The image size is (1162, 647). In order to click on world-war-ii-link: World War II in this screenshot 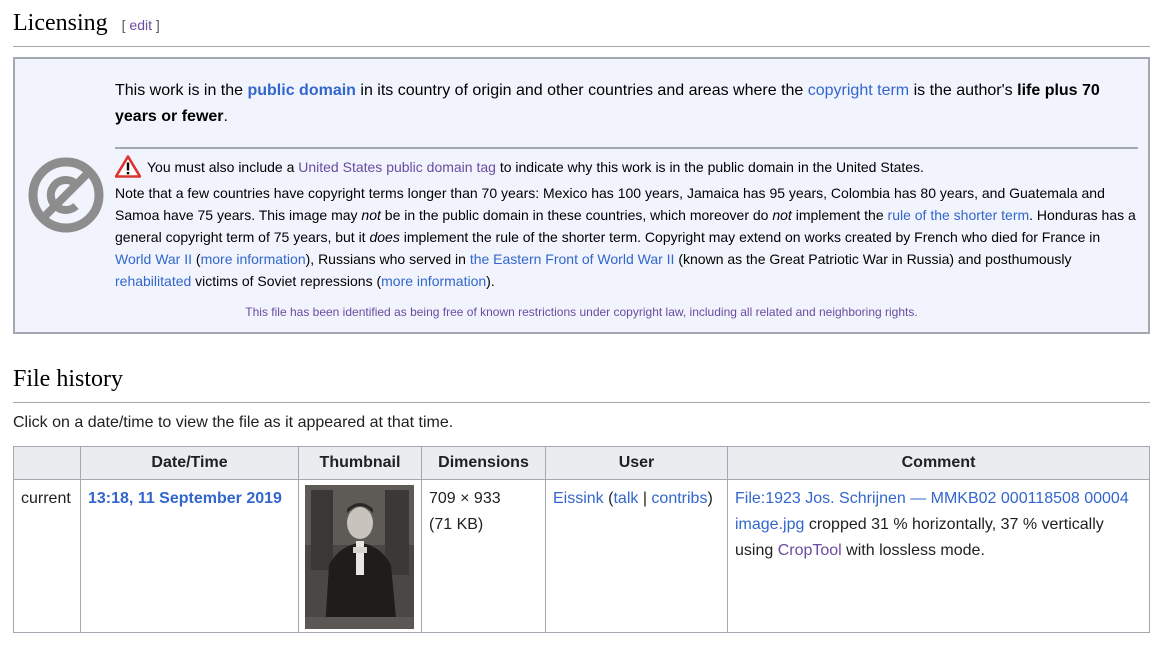, I will do `click(153, 259)`.